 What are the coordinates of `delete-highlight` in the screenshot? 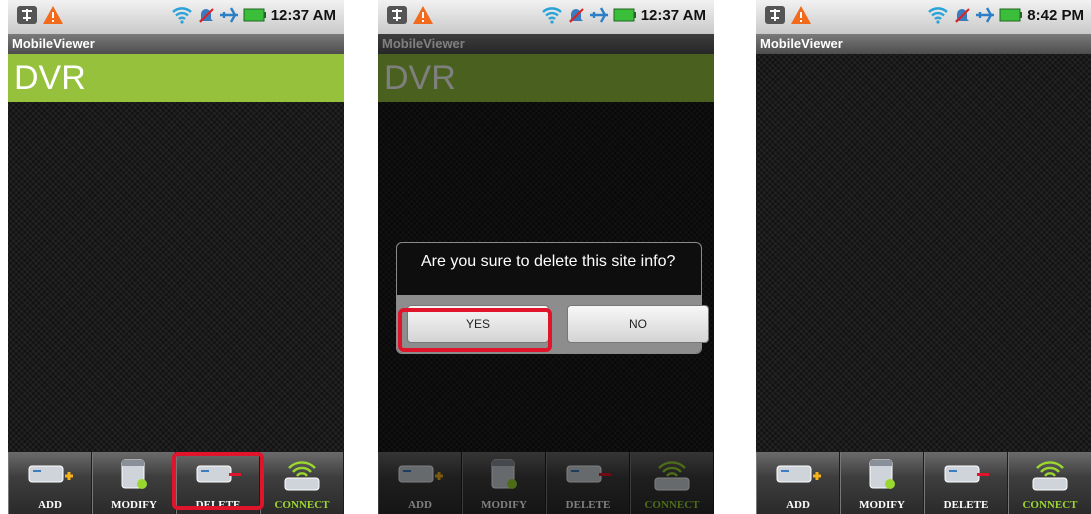 It's located at (218, 481).